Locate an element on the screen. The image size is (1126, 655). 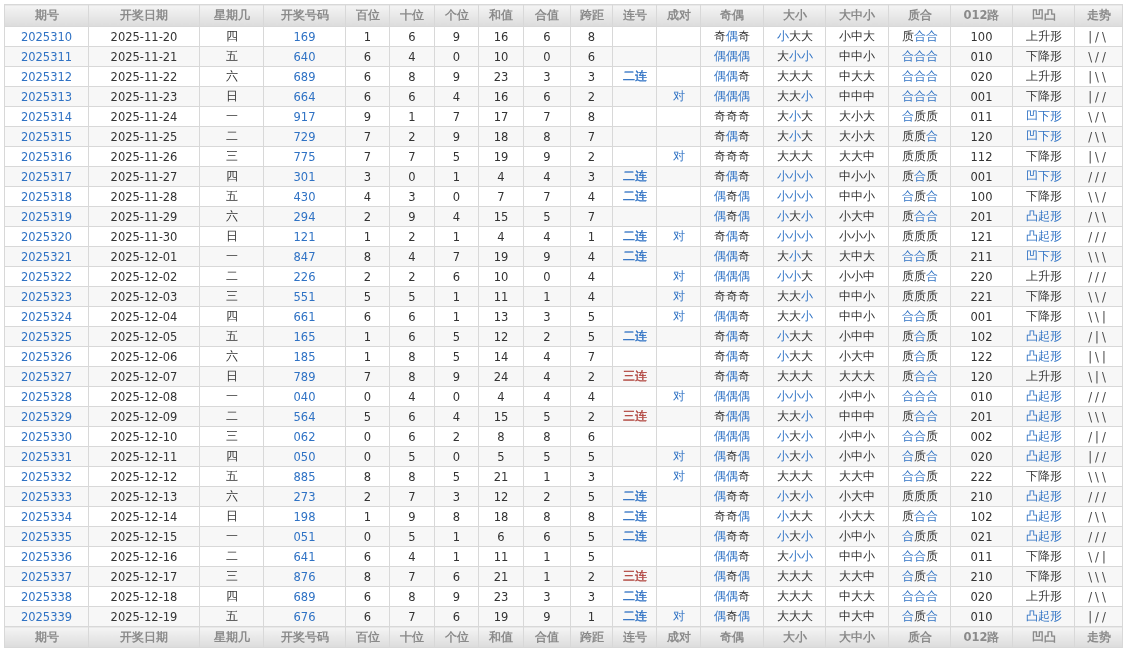
column-header: 连号 is located at coordinates (634, 15).